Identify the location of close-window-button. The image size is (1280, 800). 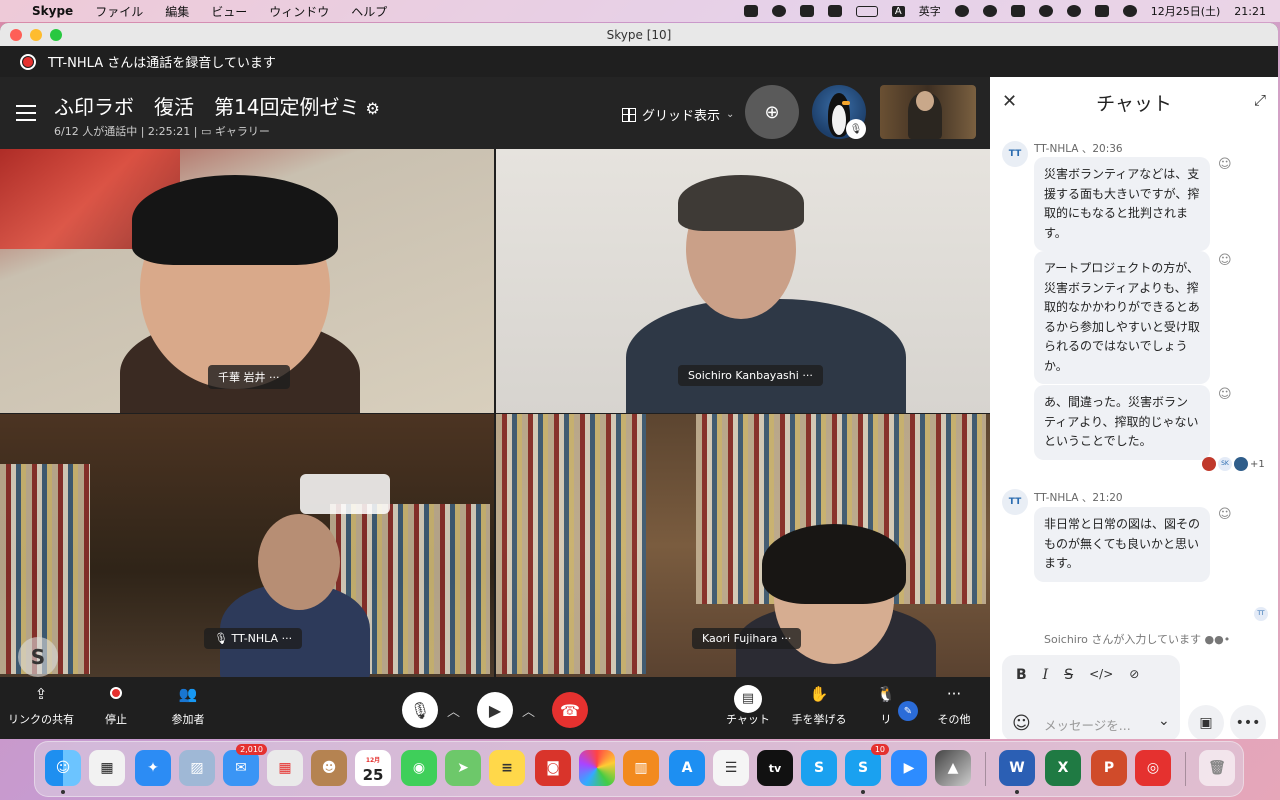
(16, 35).